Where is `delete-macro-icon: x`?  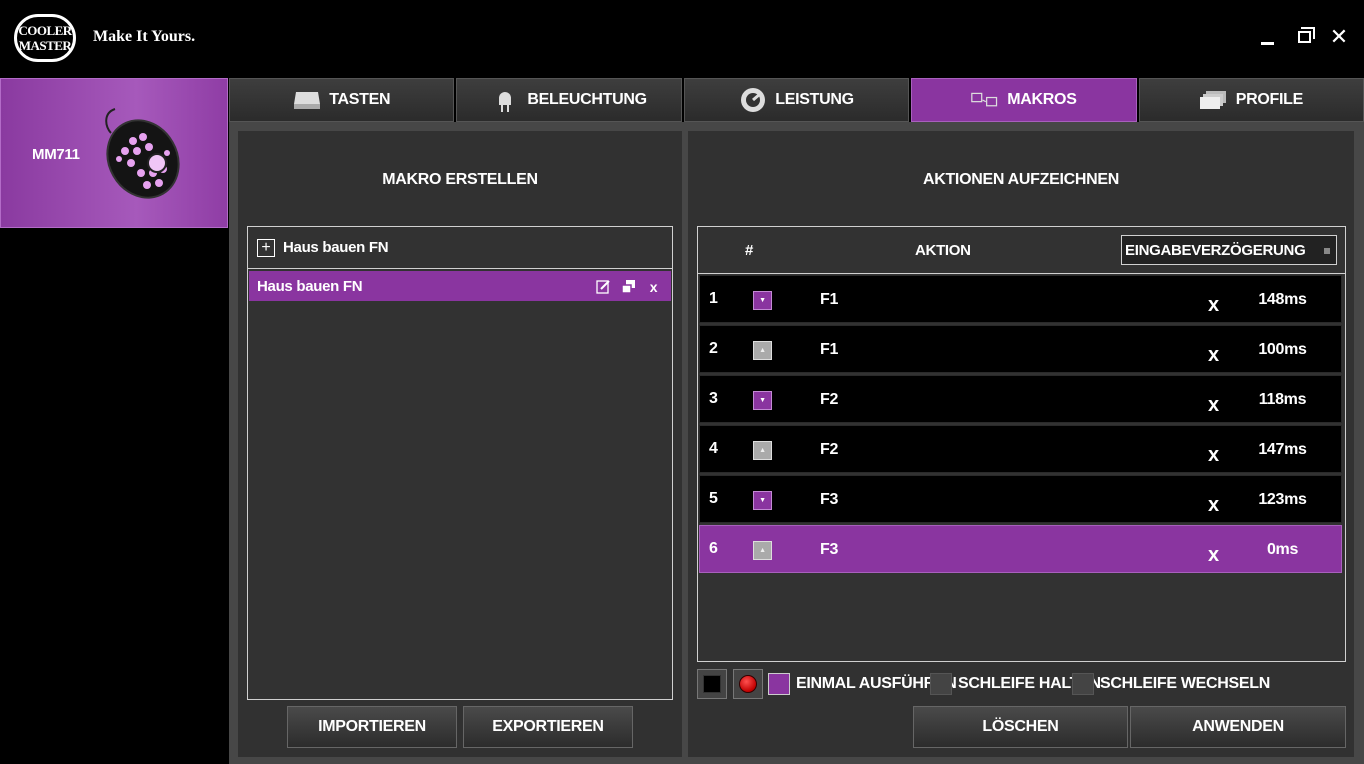
delete-macro-icon: x is located at coordinates (653, 287).